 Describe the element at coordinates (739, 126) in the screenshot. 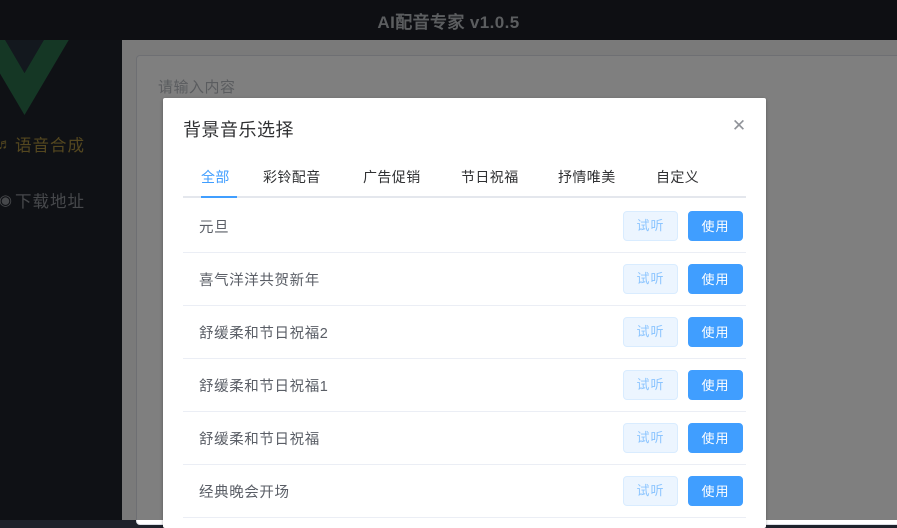

I see `close-icon: ✕` at that location.